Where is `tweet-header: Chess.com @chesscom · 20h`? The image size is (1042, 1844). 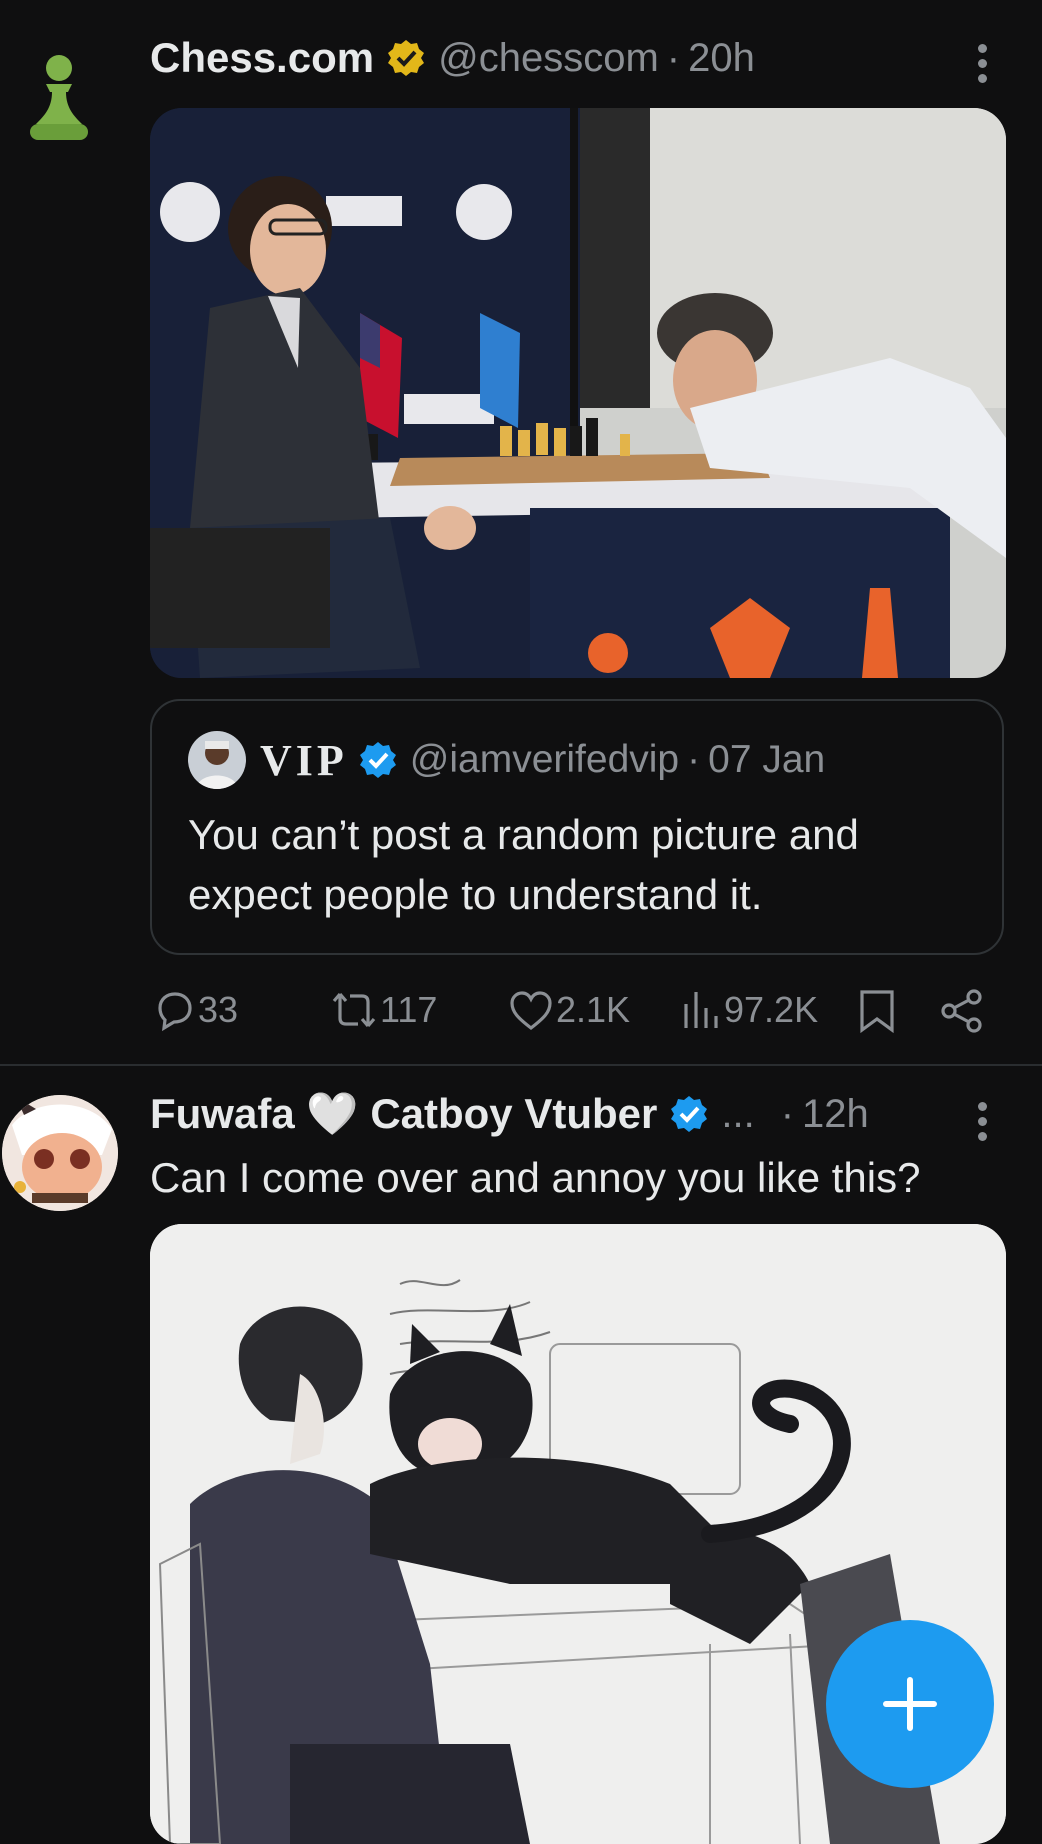 tweet-header: Chess.com @chesscom · 20h is located at coordinates (452, 58).